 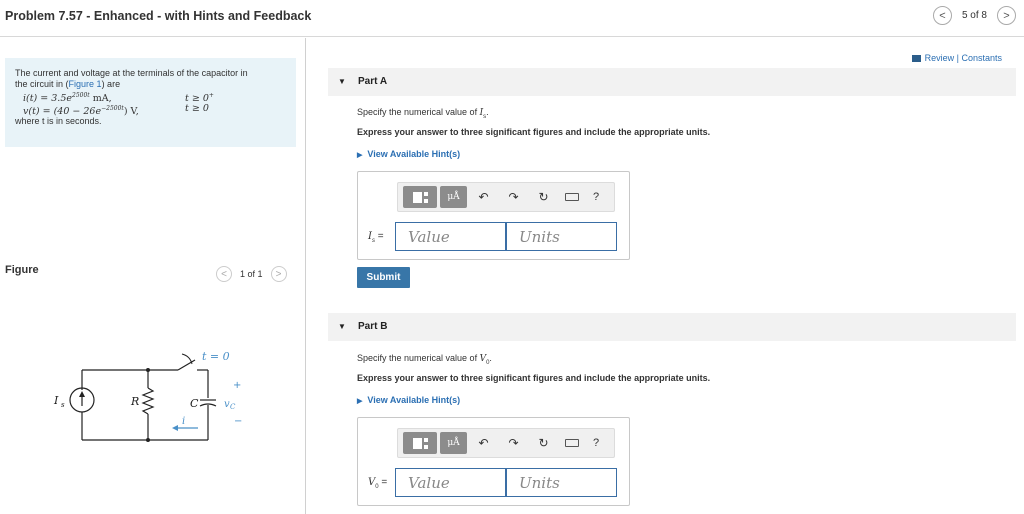 I want to click on source-label: I, so click(x=56, y=400).